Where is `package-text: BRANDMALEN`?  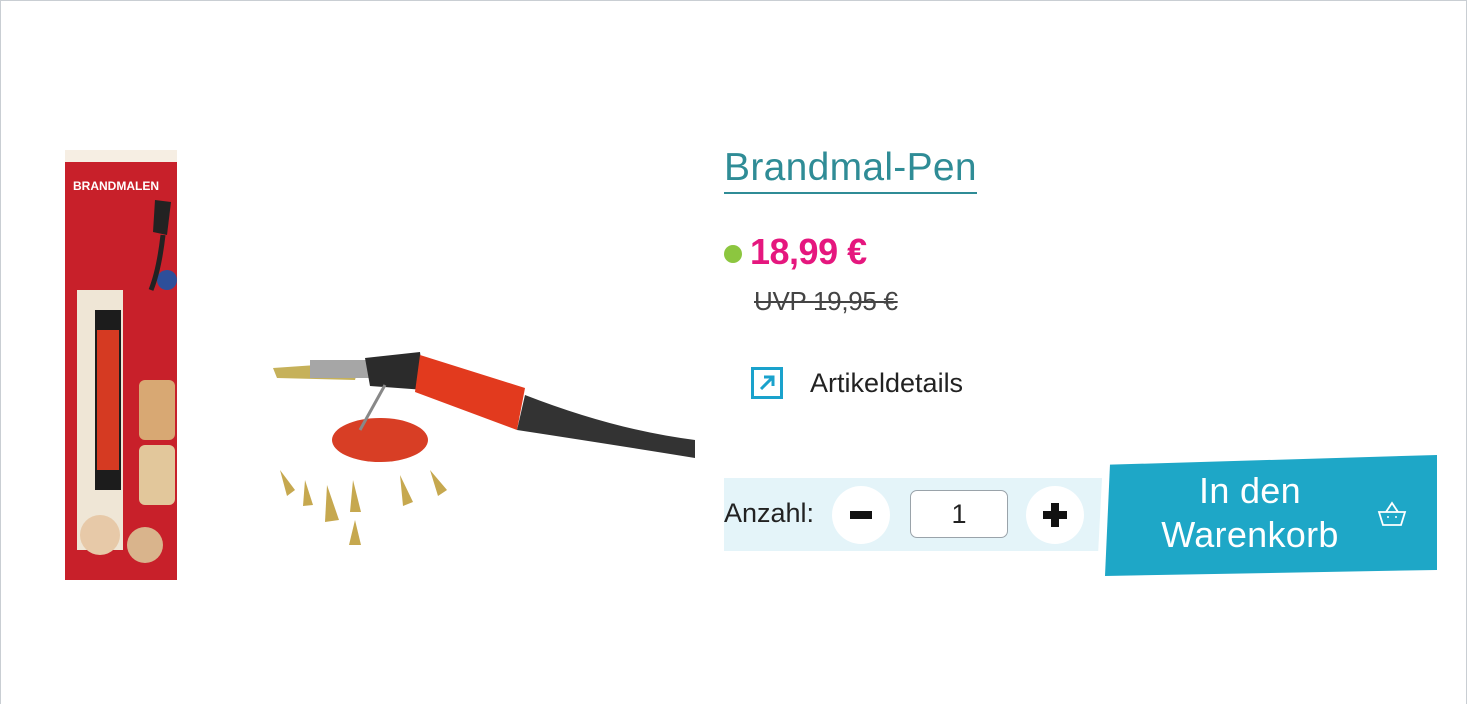 package-text: BRANDMALEN is located at coordinates (116, 186).